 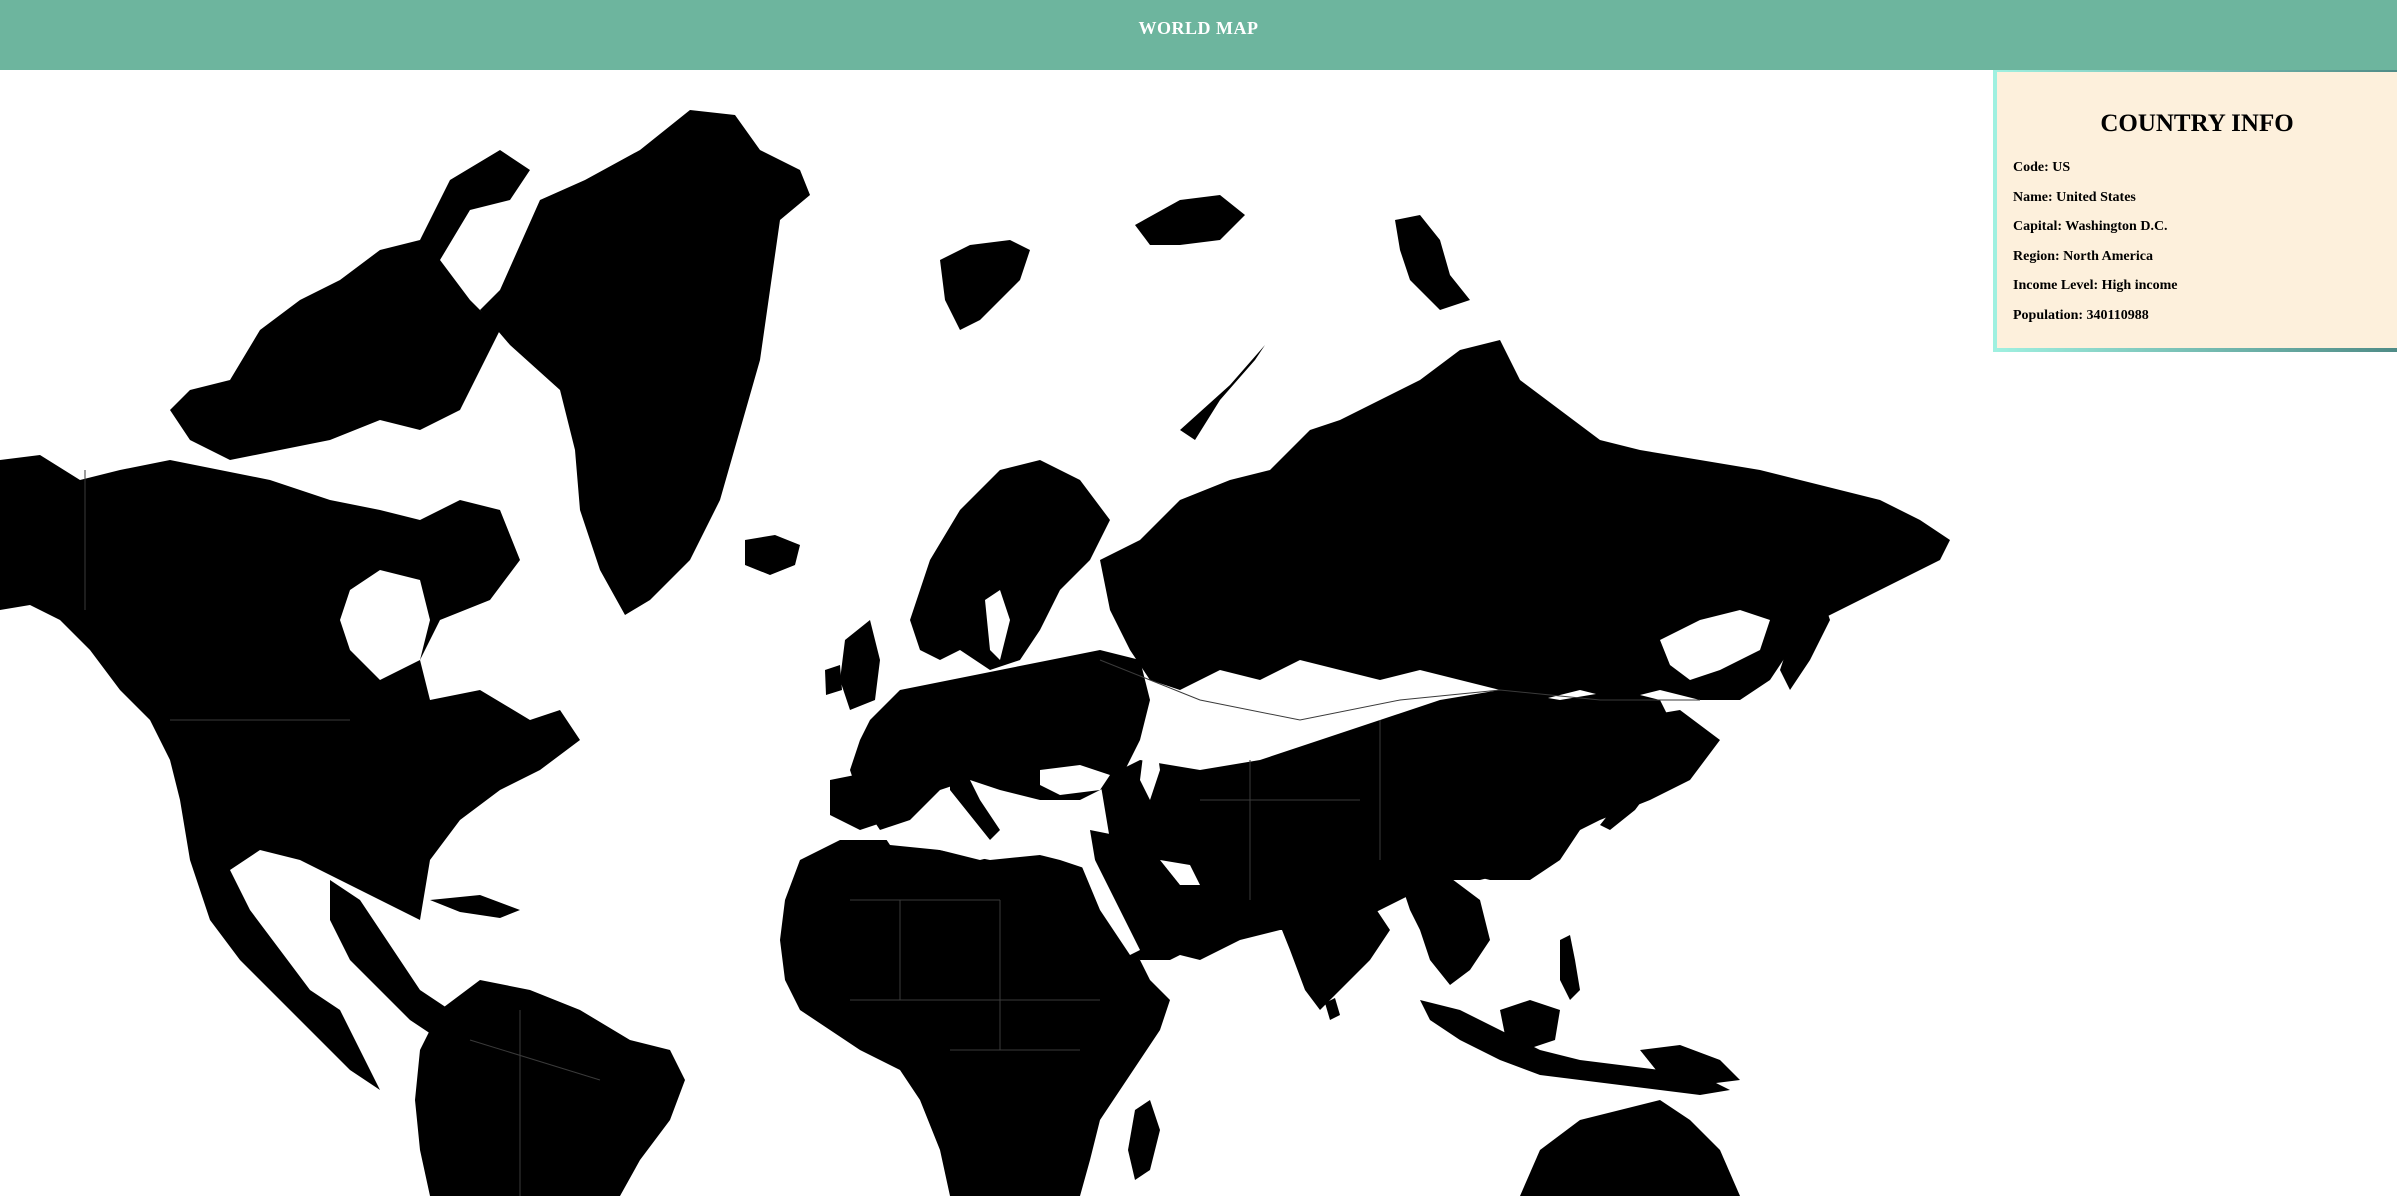 I want to click on country-south-america, so click(x=550, y=1088).